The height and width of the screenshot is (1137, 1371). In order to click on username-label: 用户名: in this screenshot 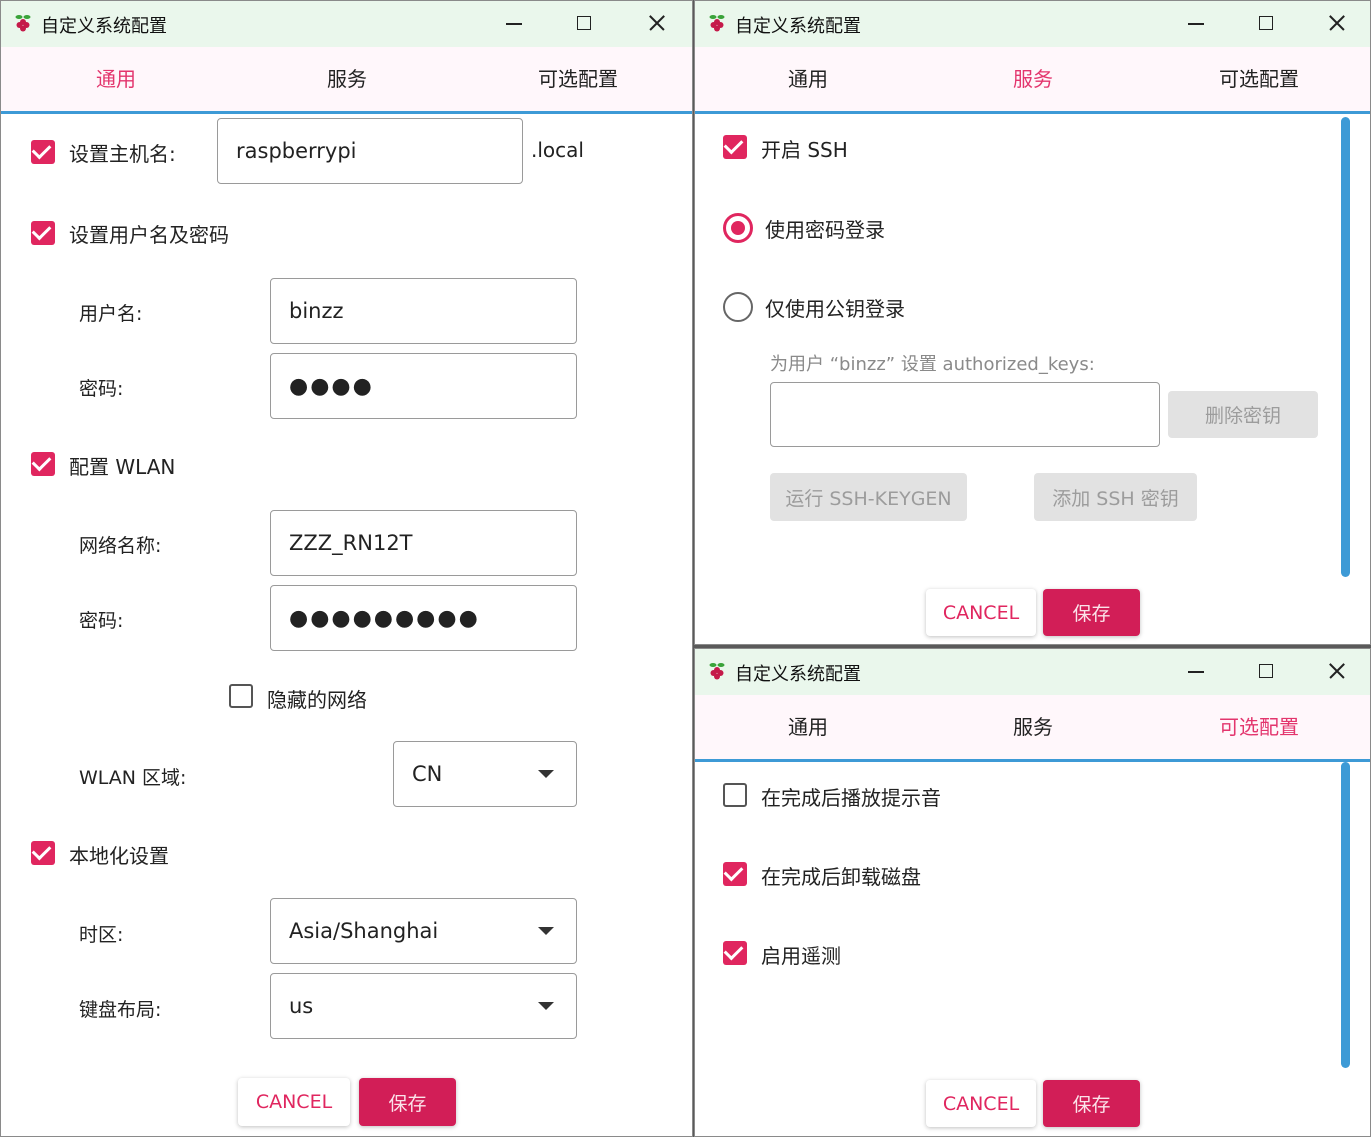, I will do `click(111, 314)`.